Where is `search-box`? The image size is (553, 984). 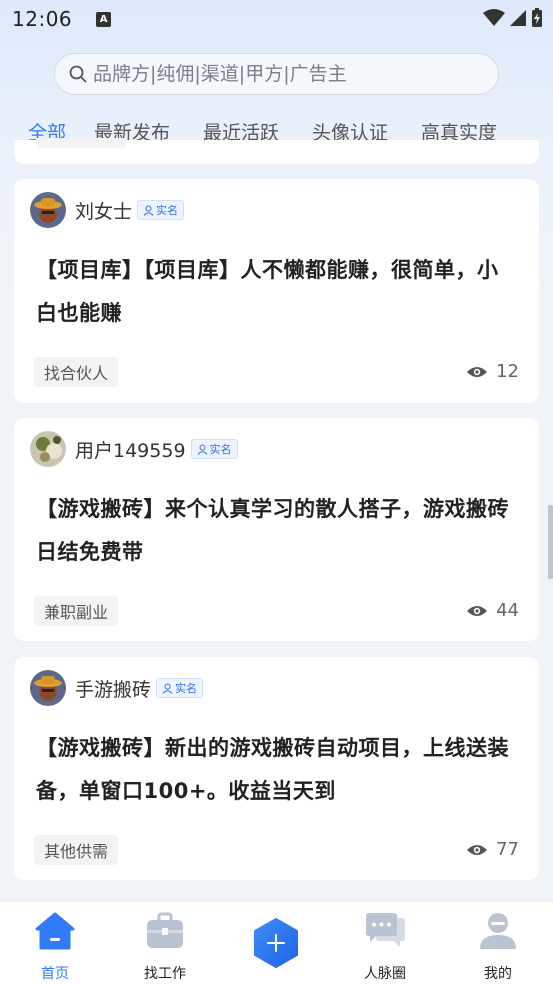
search-box is located at coordinates (276, 74).